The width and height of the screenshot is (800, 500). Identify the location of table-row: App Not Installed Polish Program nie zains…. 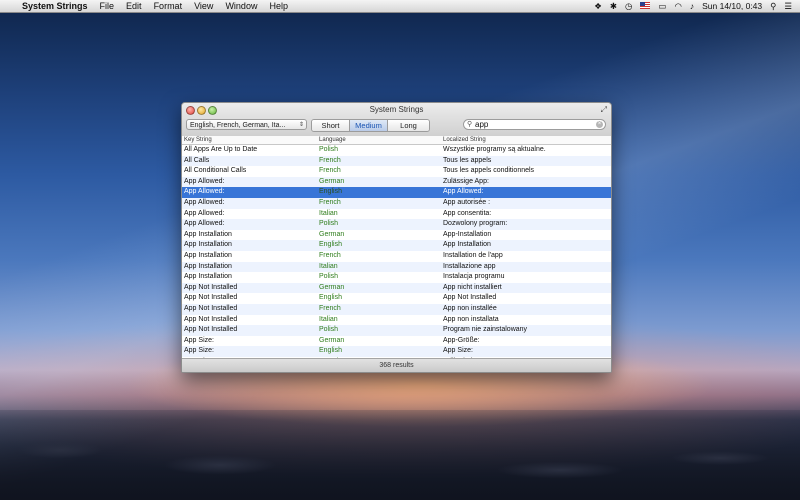
(396, 330).